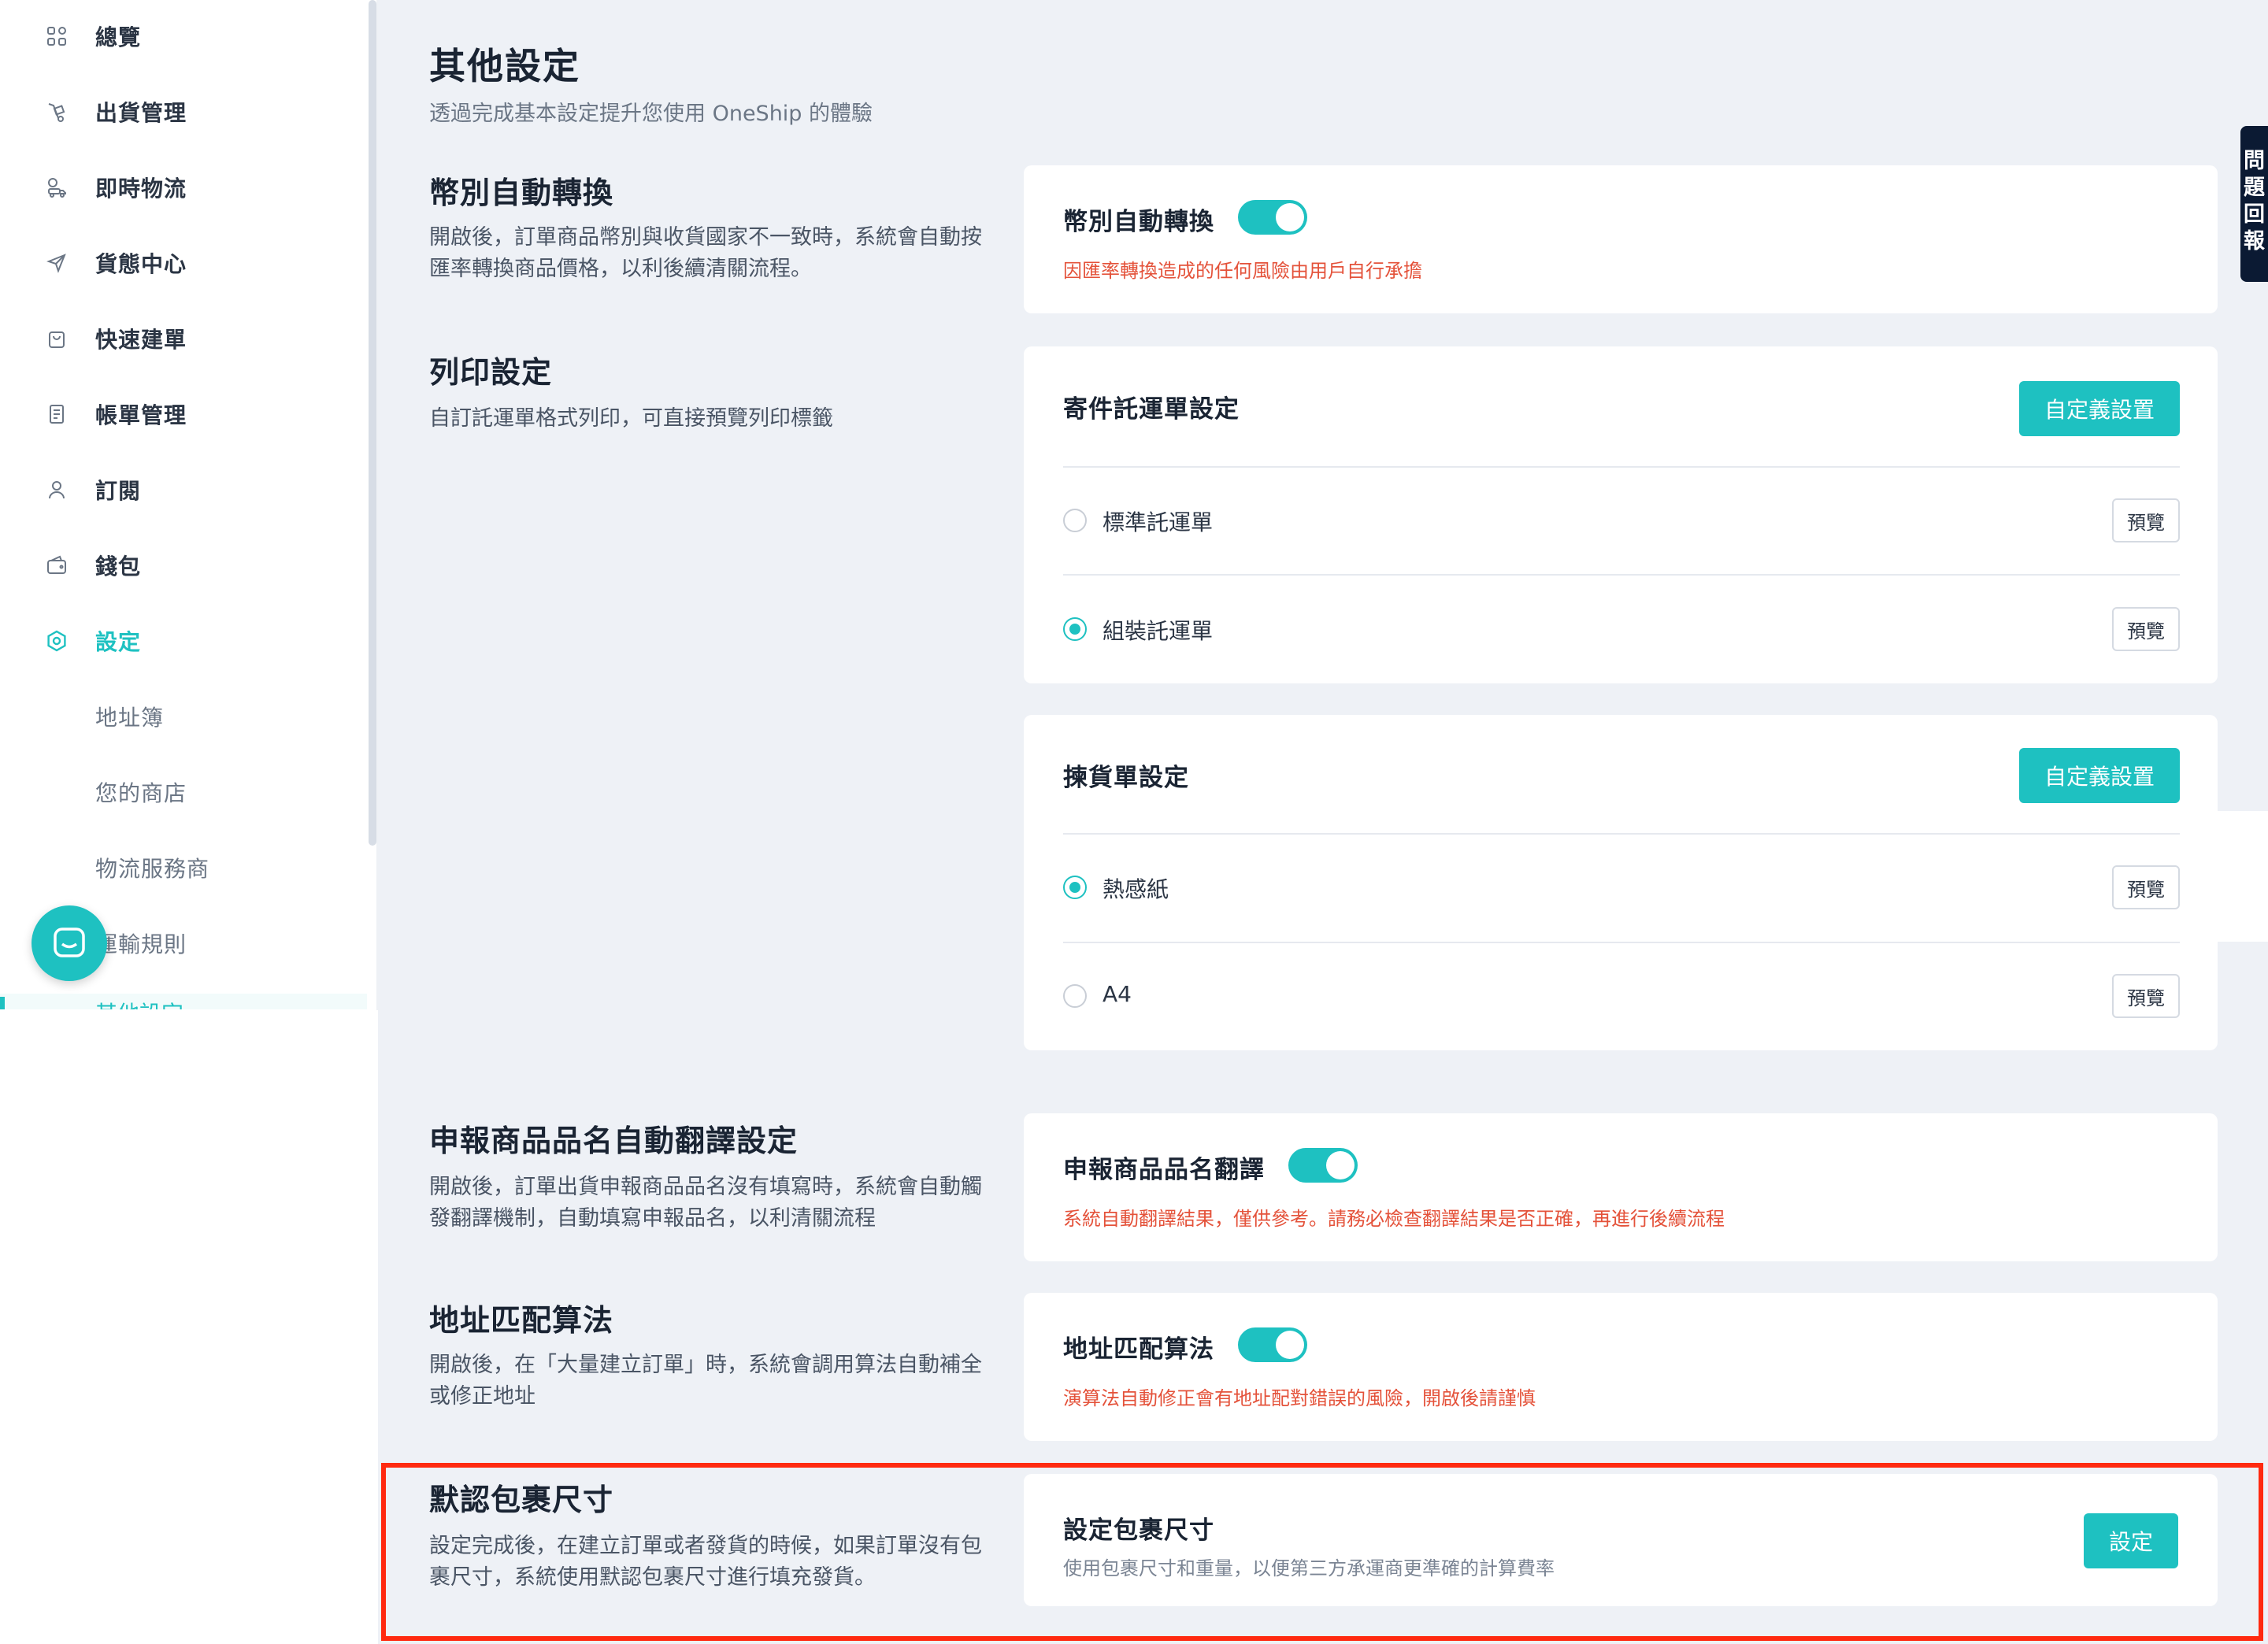  What do you see at coordinates (188, 792) in the screenshot?
I see `sidebar-subitem-your-store: 您的商店` at bounding box center [188, 792].